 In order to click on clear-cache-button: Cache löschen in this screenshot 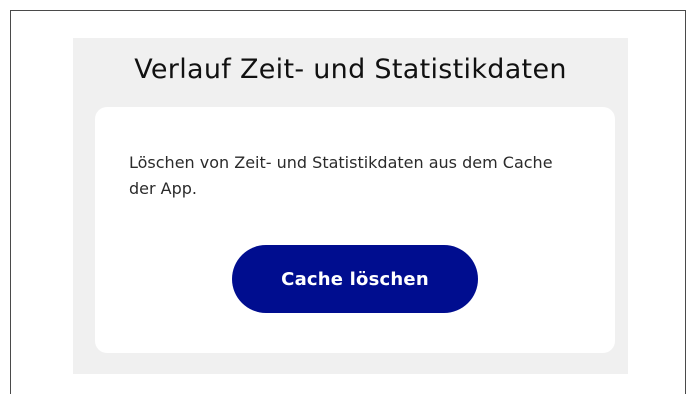, I will do `click(355, 279)`.